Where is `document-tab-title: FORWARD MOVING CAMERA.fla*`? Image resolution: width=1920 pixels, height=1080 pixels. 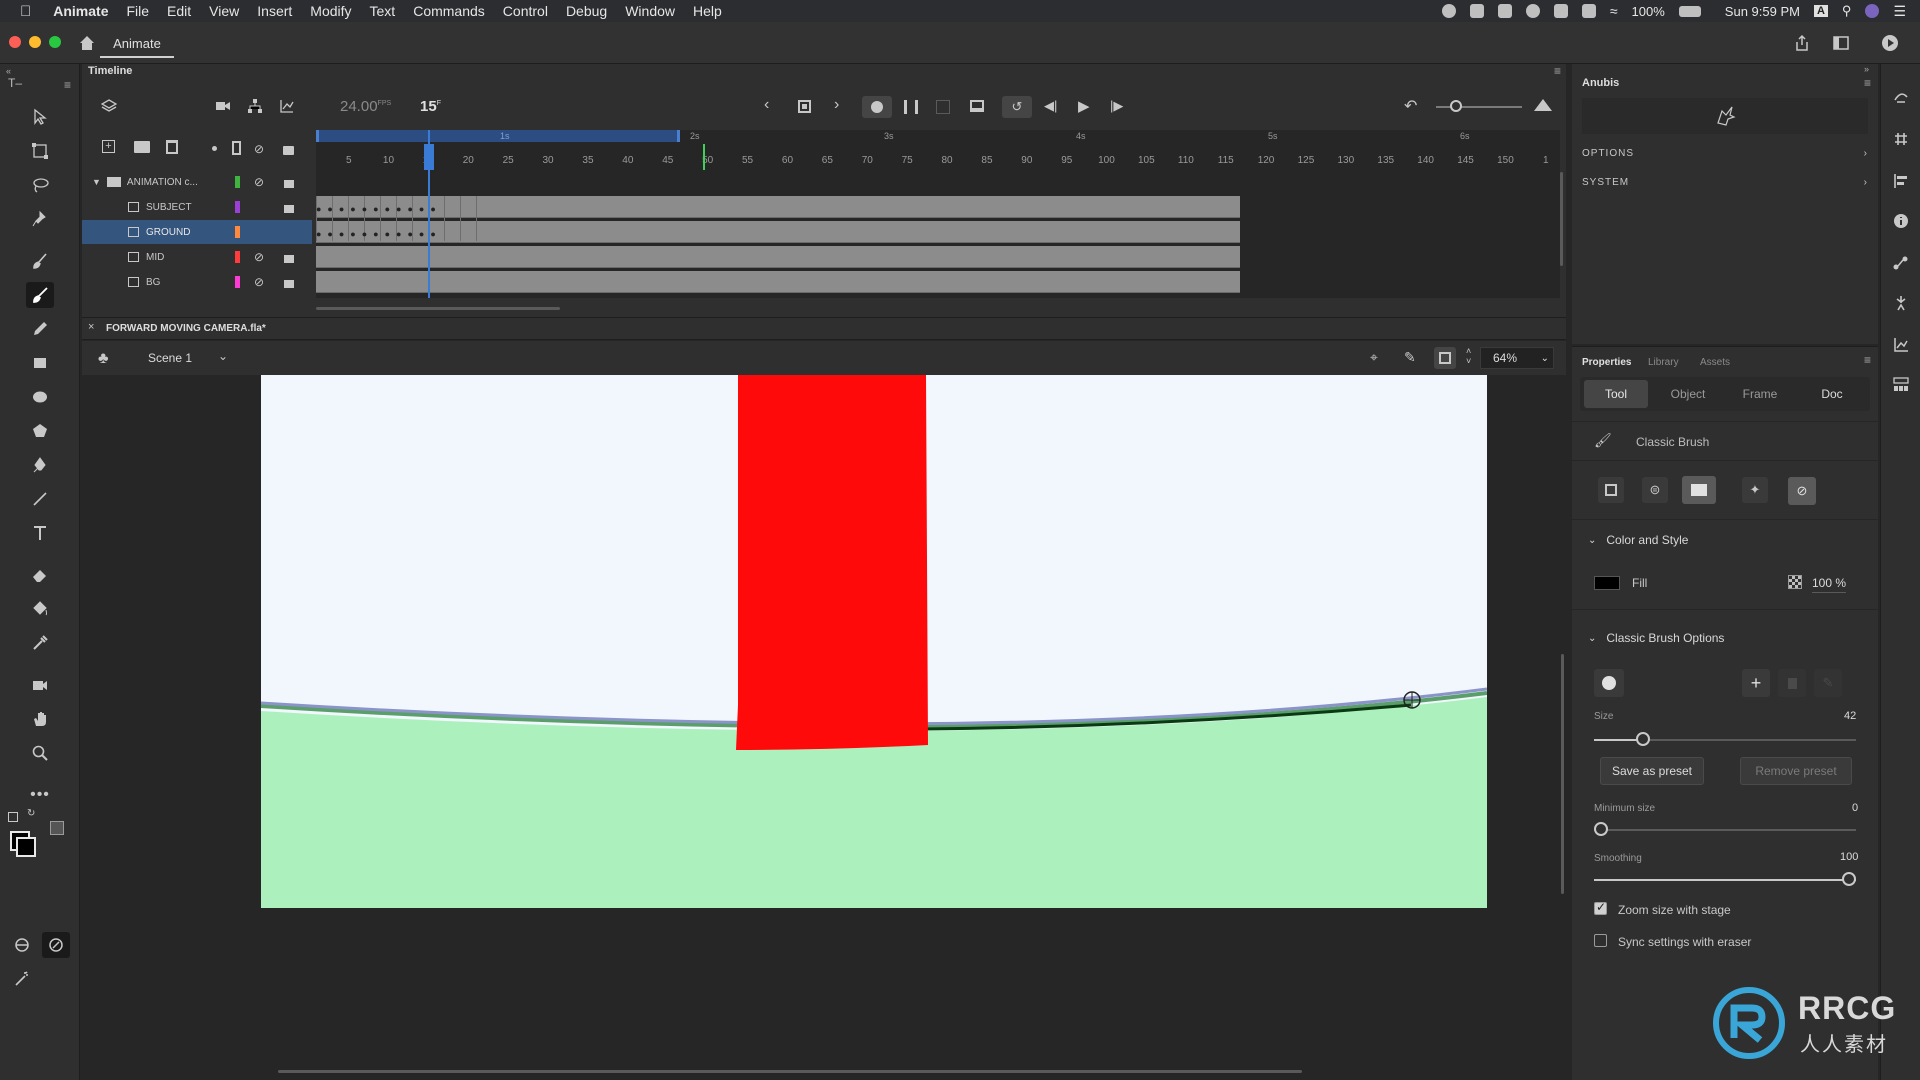 document-tab-title: FORWARD MOVING CAMERA.fla* is located at coordinates (186, 328).